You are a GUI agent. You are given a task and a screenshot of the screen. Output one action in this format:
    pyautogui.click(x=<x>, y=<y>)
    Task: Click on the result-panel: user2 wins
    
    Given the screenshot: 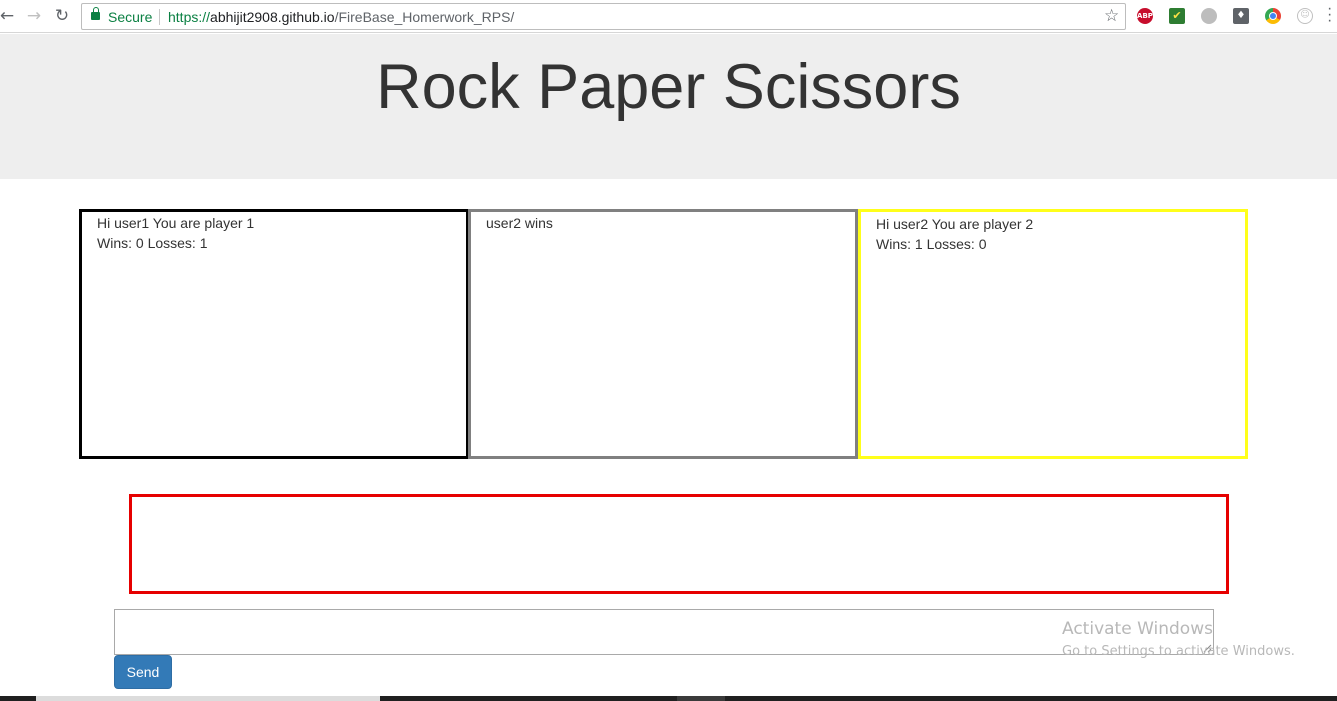 What is the action you would take?
    pyautogui.click(x=663, y=334)
    